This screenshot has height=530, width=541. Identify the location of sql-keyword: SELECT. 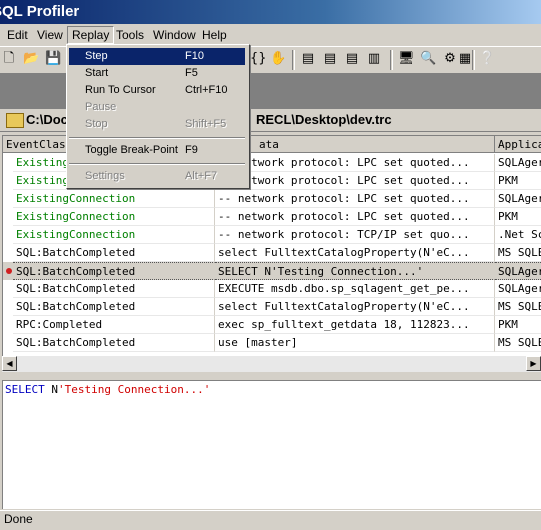
(25, 389).